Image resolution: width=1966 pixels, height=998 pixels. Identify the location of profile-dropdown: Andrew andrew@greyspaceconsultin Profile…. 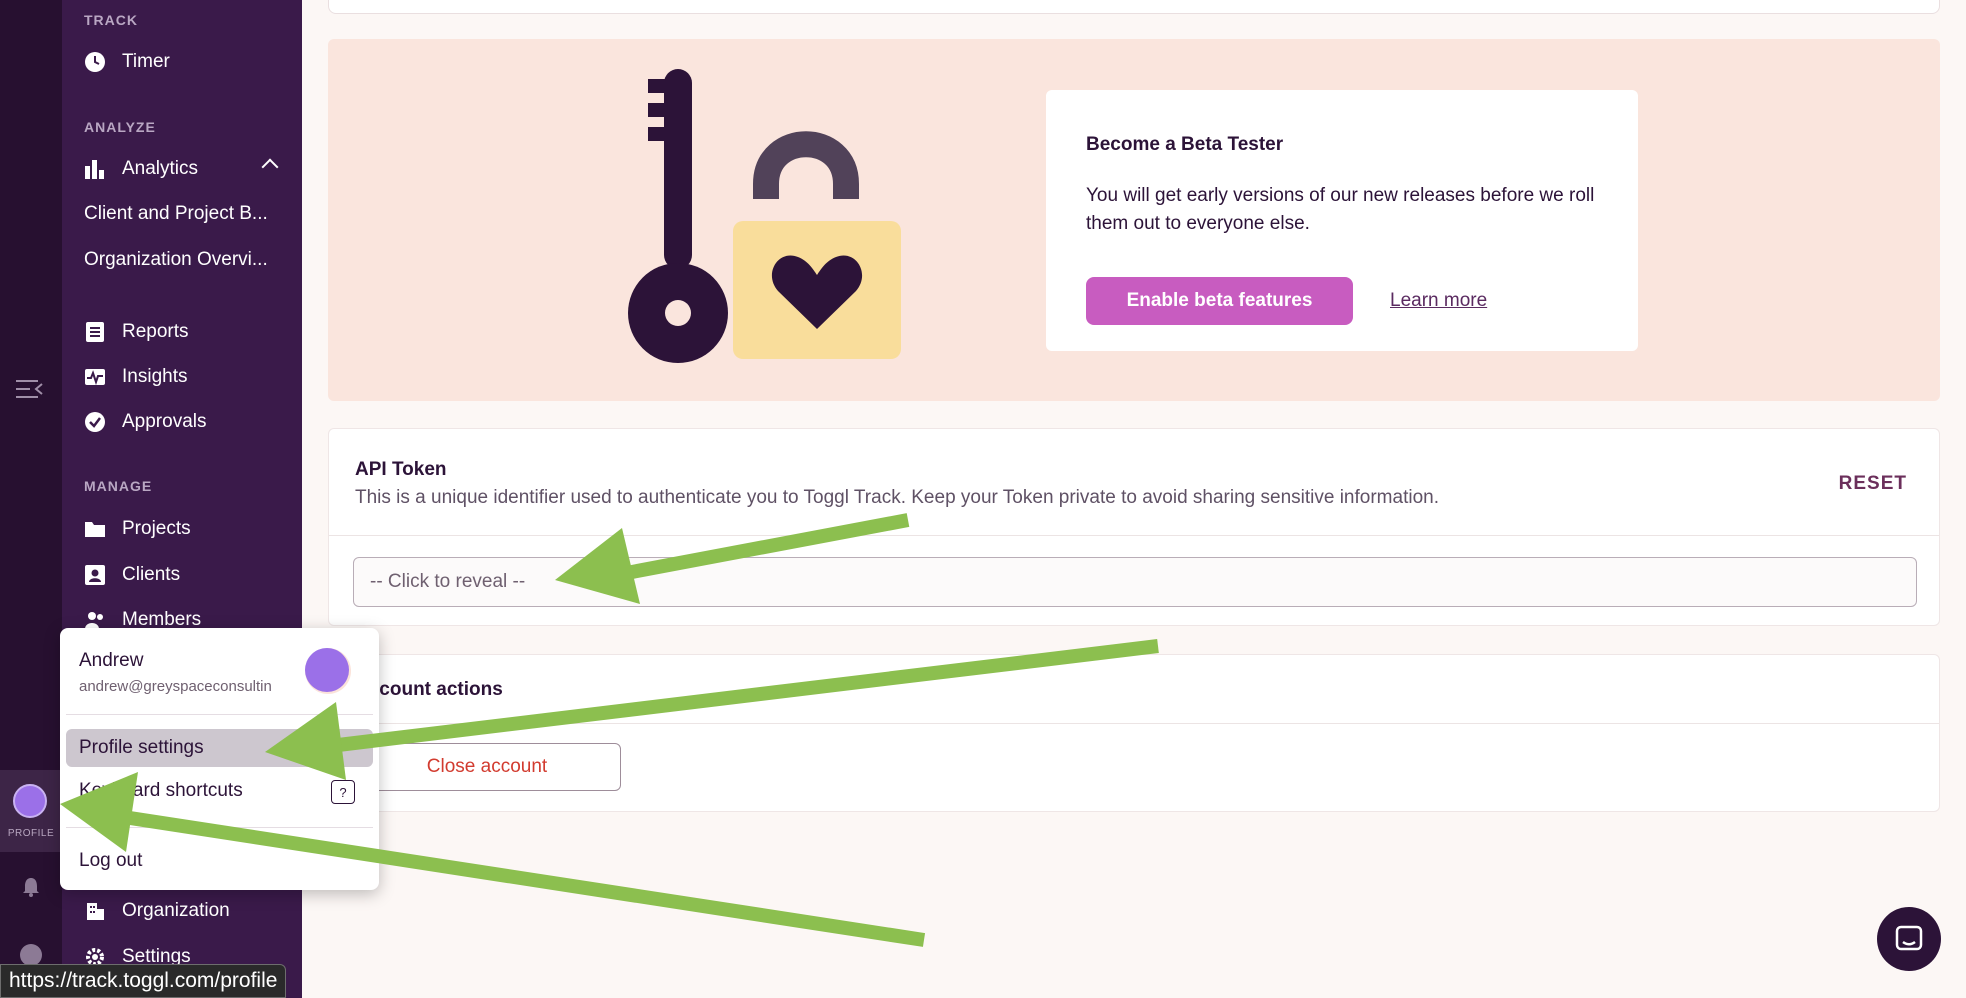
(219, 759).